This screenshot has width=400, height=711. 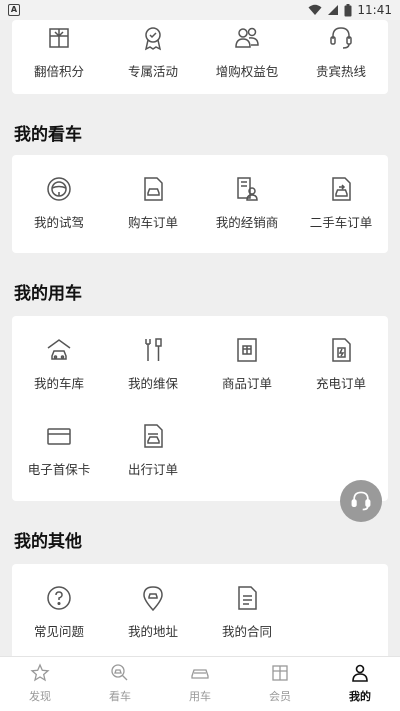 I want to click on status-right: 11:41, so click(x=350, y=10).